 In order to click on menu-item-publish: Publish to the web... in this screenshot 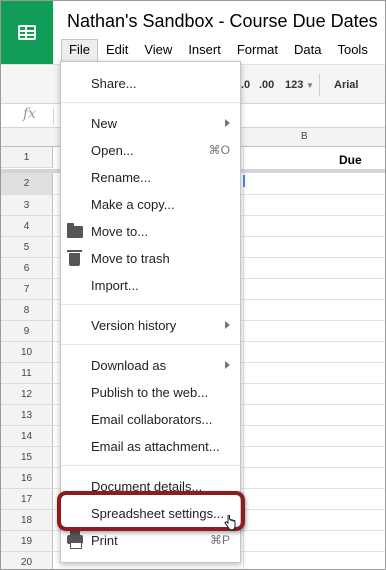, I will do `click(150, 392)`.